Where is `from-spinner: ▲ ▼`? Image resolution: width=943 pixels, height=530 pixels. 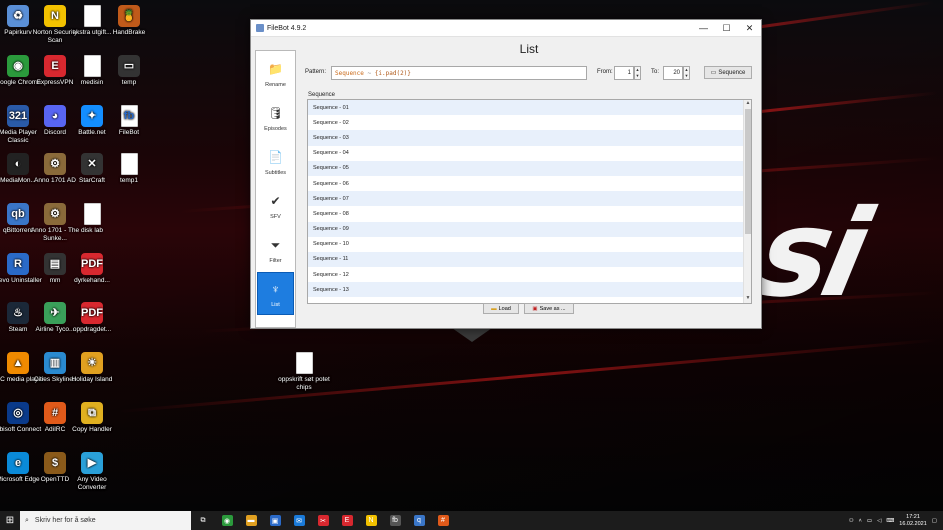 from-spinner: ▲ ▼ is located at coordinates (637, 73).